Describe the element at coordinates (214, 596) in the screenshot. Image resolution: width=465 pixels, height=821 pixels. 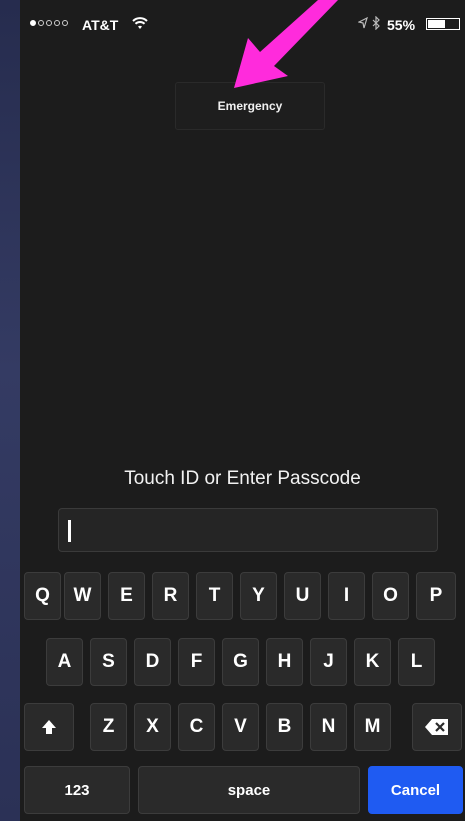
I see `key-t: T` at that location.